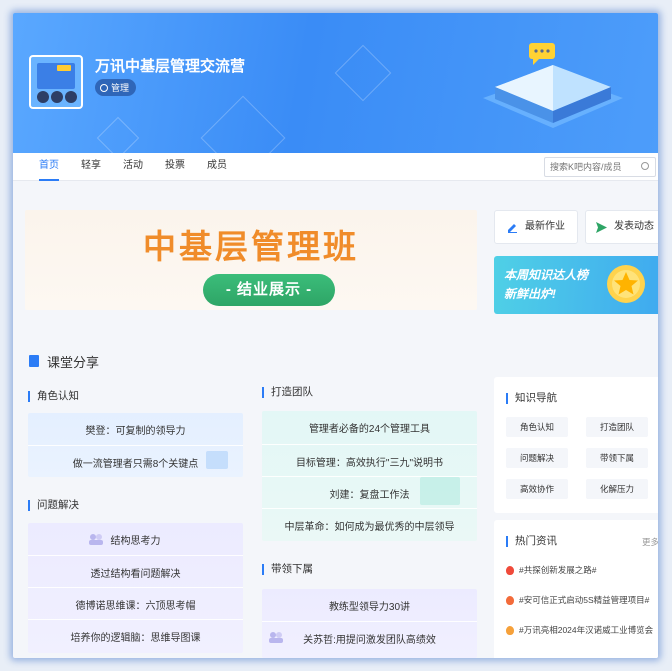  What do you see at coordinates (600, 167) in the screenshot?
I see `search-input` at bounding box center [600, 167].